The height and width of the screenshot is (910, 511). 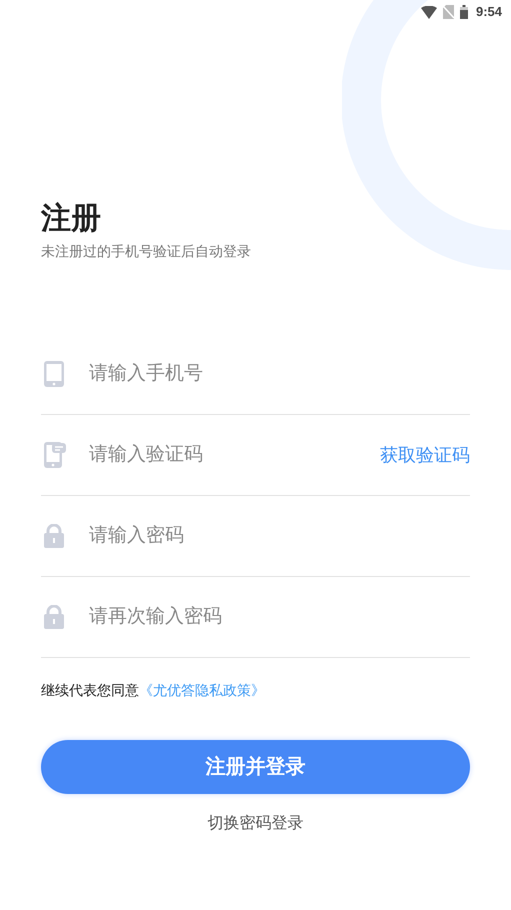 I want to click on input-field: 请输入密码, so click(x=279, y=536).